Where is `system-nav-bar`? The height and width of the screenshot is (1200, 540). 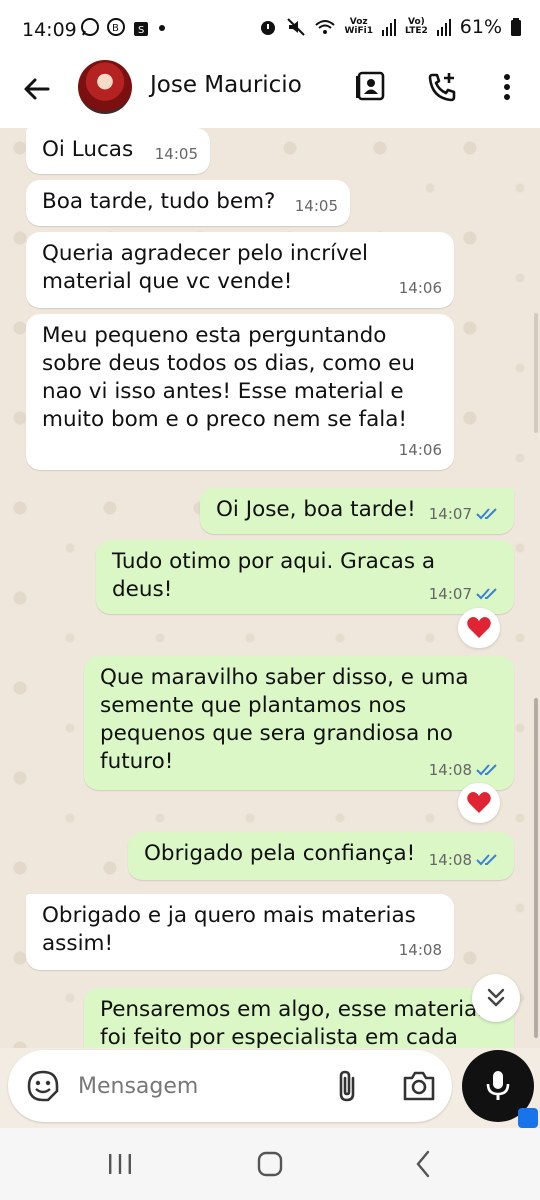 system-nav-bar is located at coordinates (270, 1164).